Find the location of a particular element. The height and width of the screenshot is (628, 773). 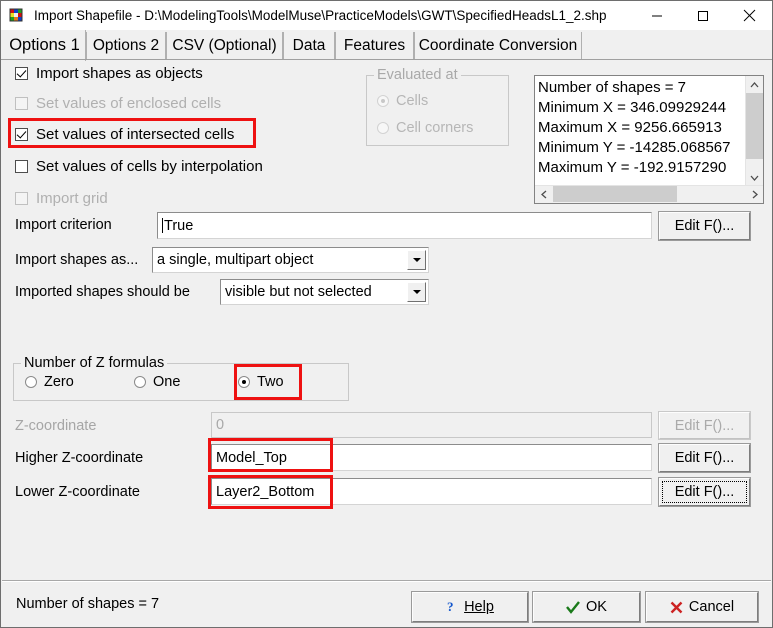

scroll-right-icon is located at coordinates (754, 194).